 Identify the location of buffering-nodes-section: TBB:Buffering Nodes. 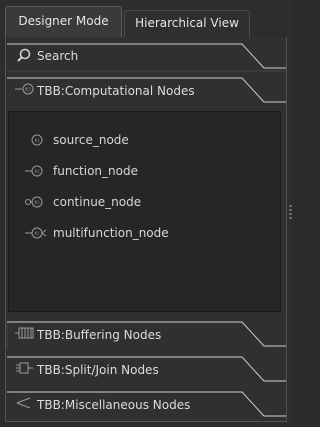
(146, 334).